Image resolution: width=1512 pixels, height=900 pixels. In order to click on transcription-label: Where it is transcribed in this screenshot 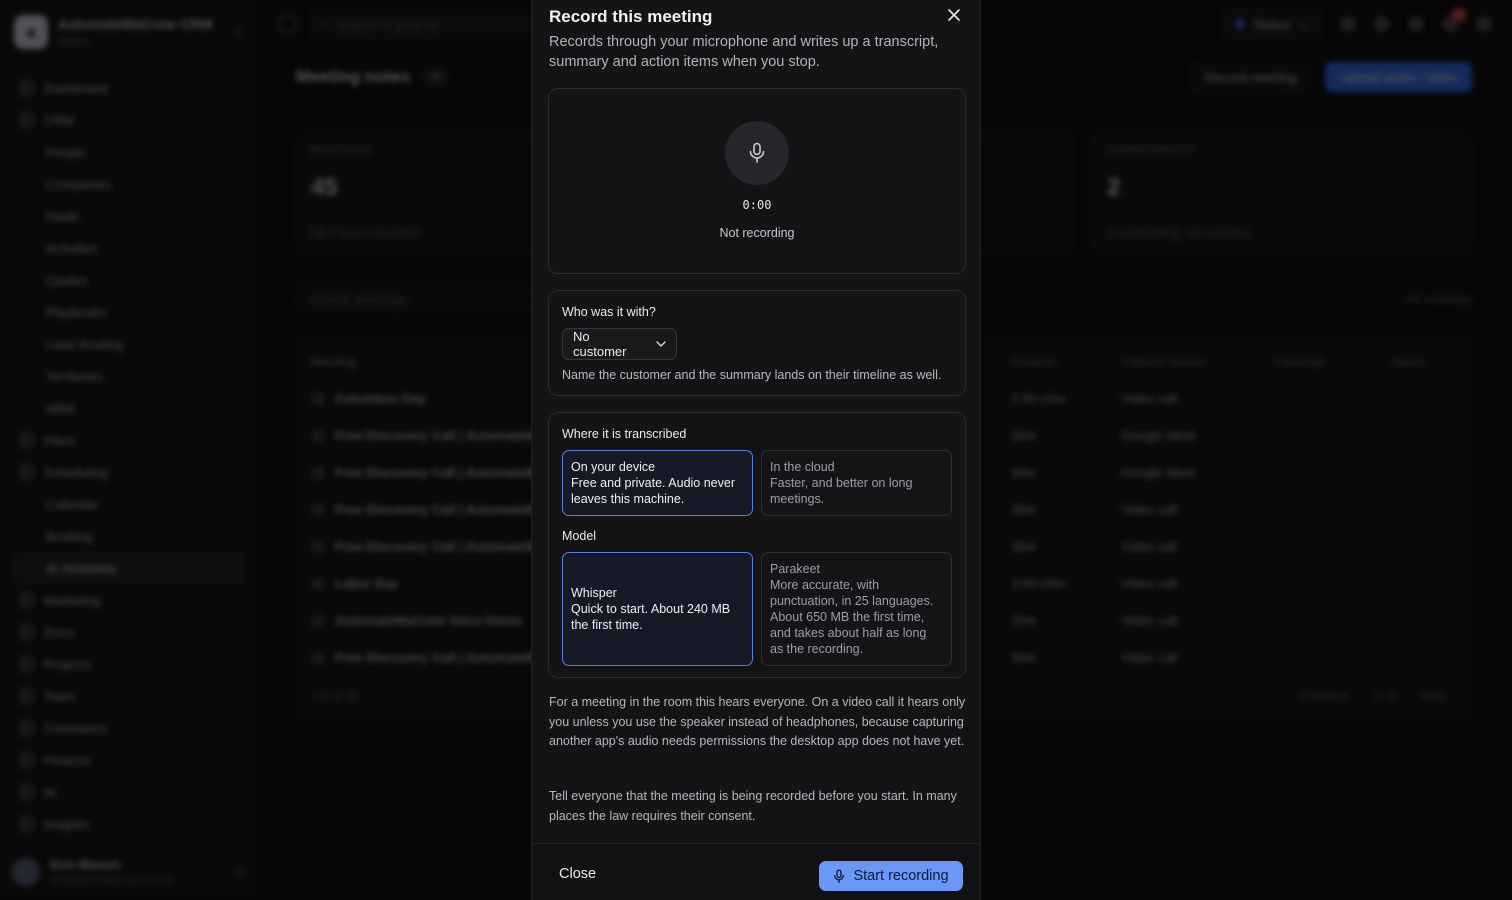, I will do `click(624, 434)`.